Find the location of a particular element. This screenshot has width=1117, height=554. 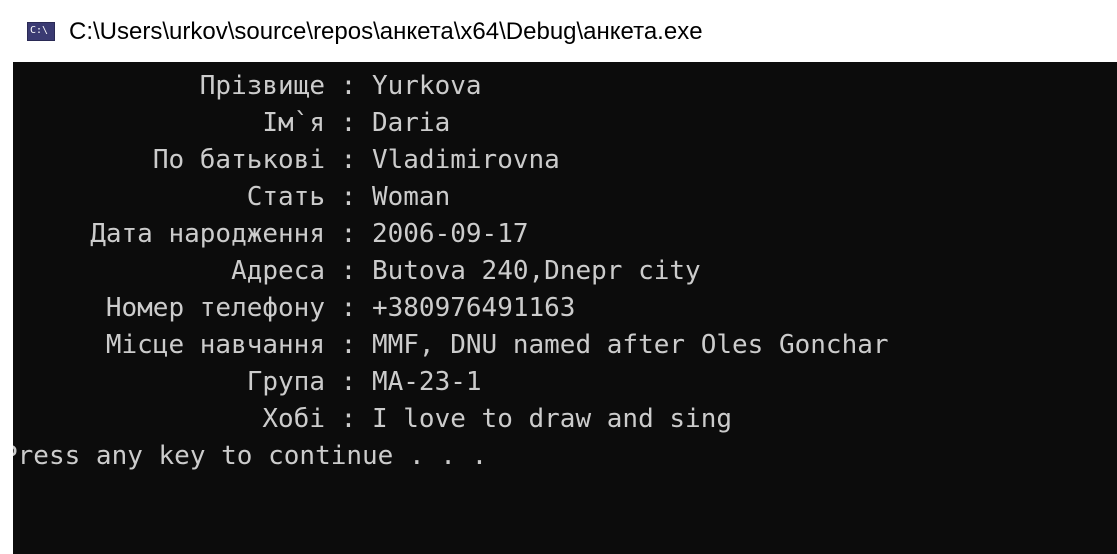

console-line-phone: Номер телефону : +380976491163 is located at coordinates (451, 308).